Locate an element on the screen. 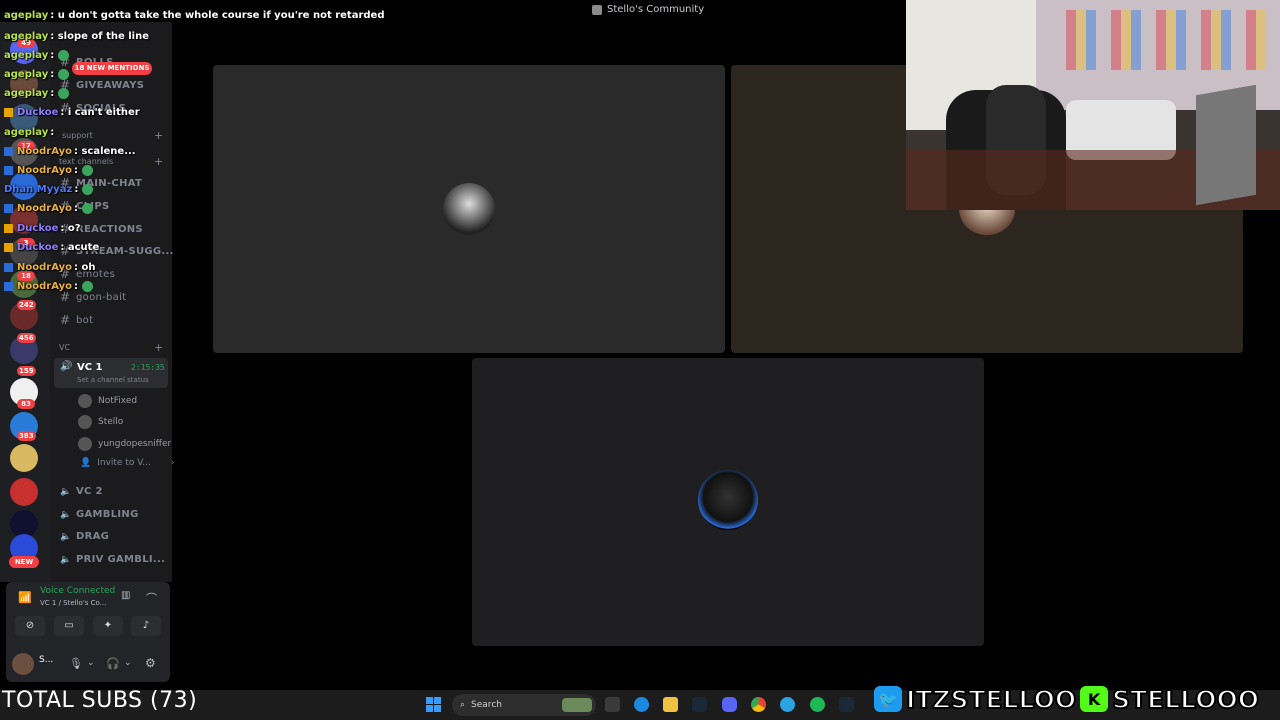 Image resolution: width=1280 pixels, height=720 pixels. voice-user: Stello is located at coordinates (100, 422).